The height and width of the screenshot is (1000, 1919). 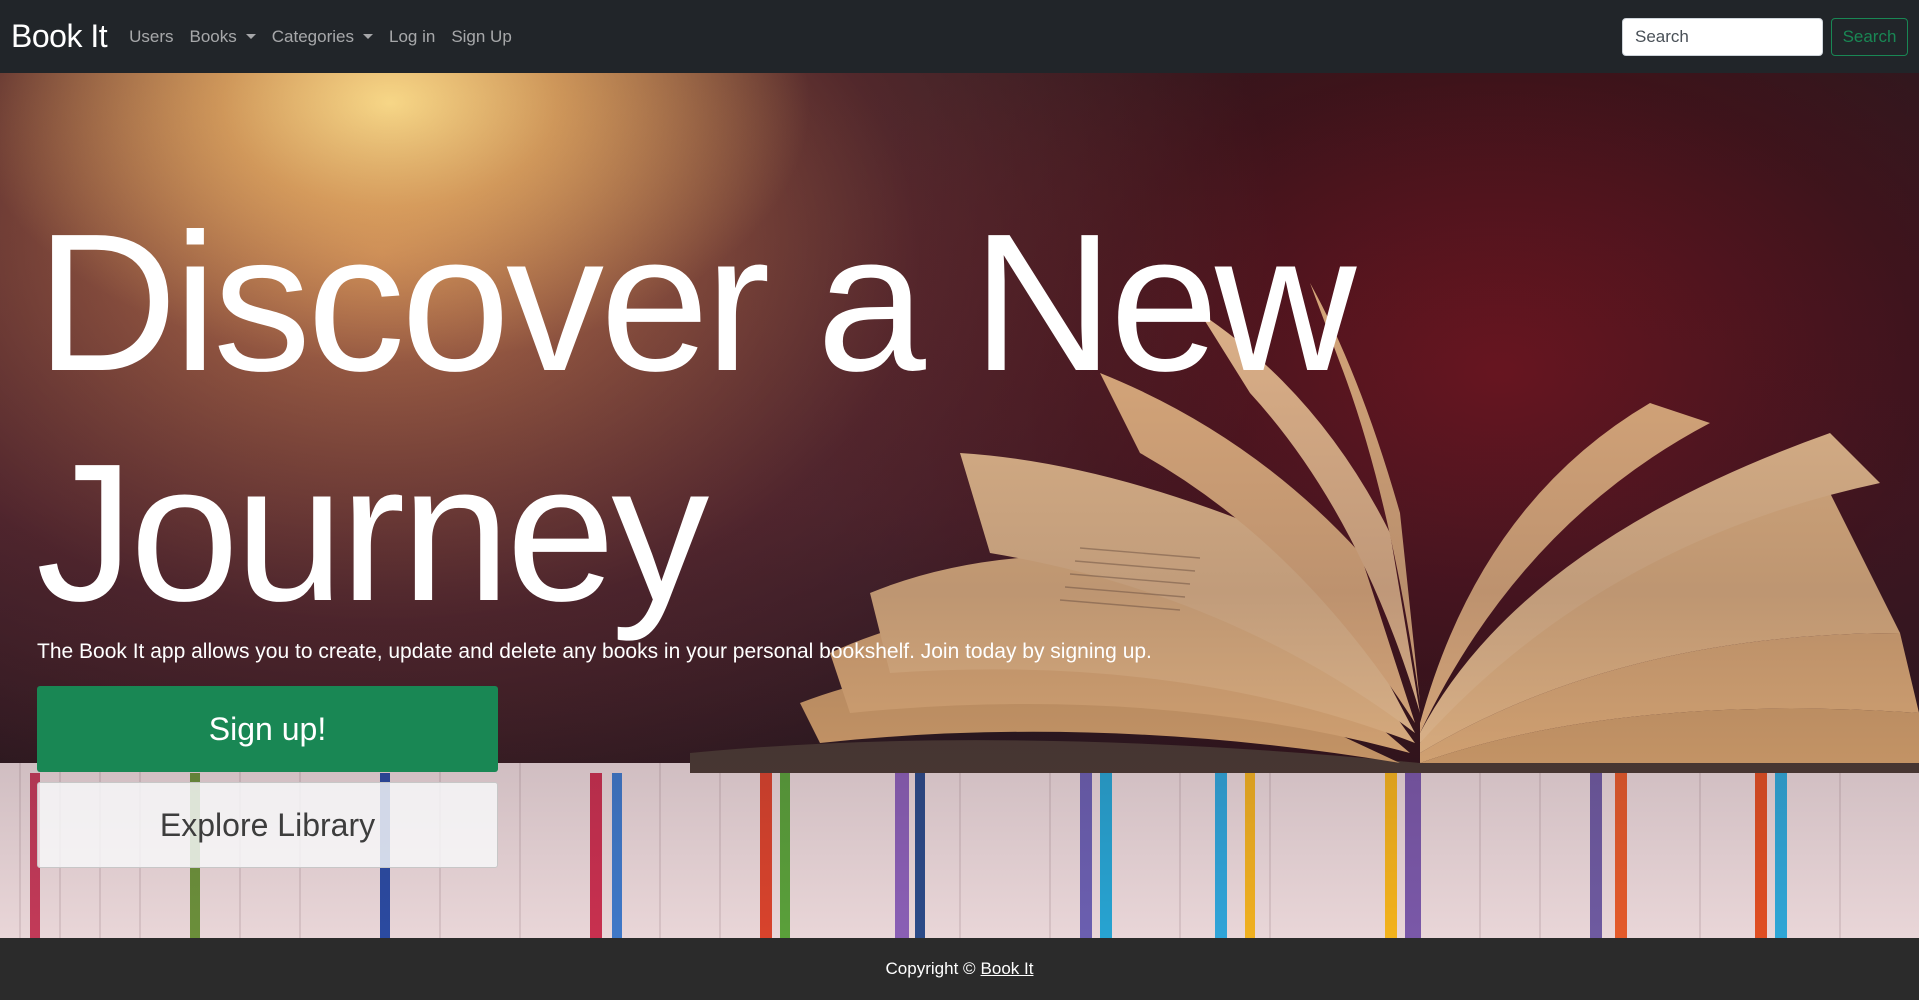 What do you see at coordinates (267, 729) in the screenshot?
I see `signup-button: Sign up!` at bounding box center [267, 729].